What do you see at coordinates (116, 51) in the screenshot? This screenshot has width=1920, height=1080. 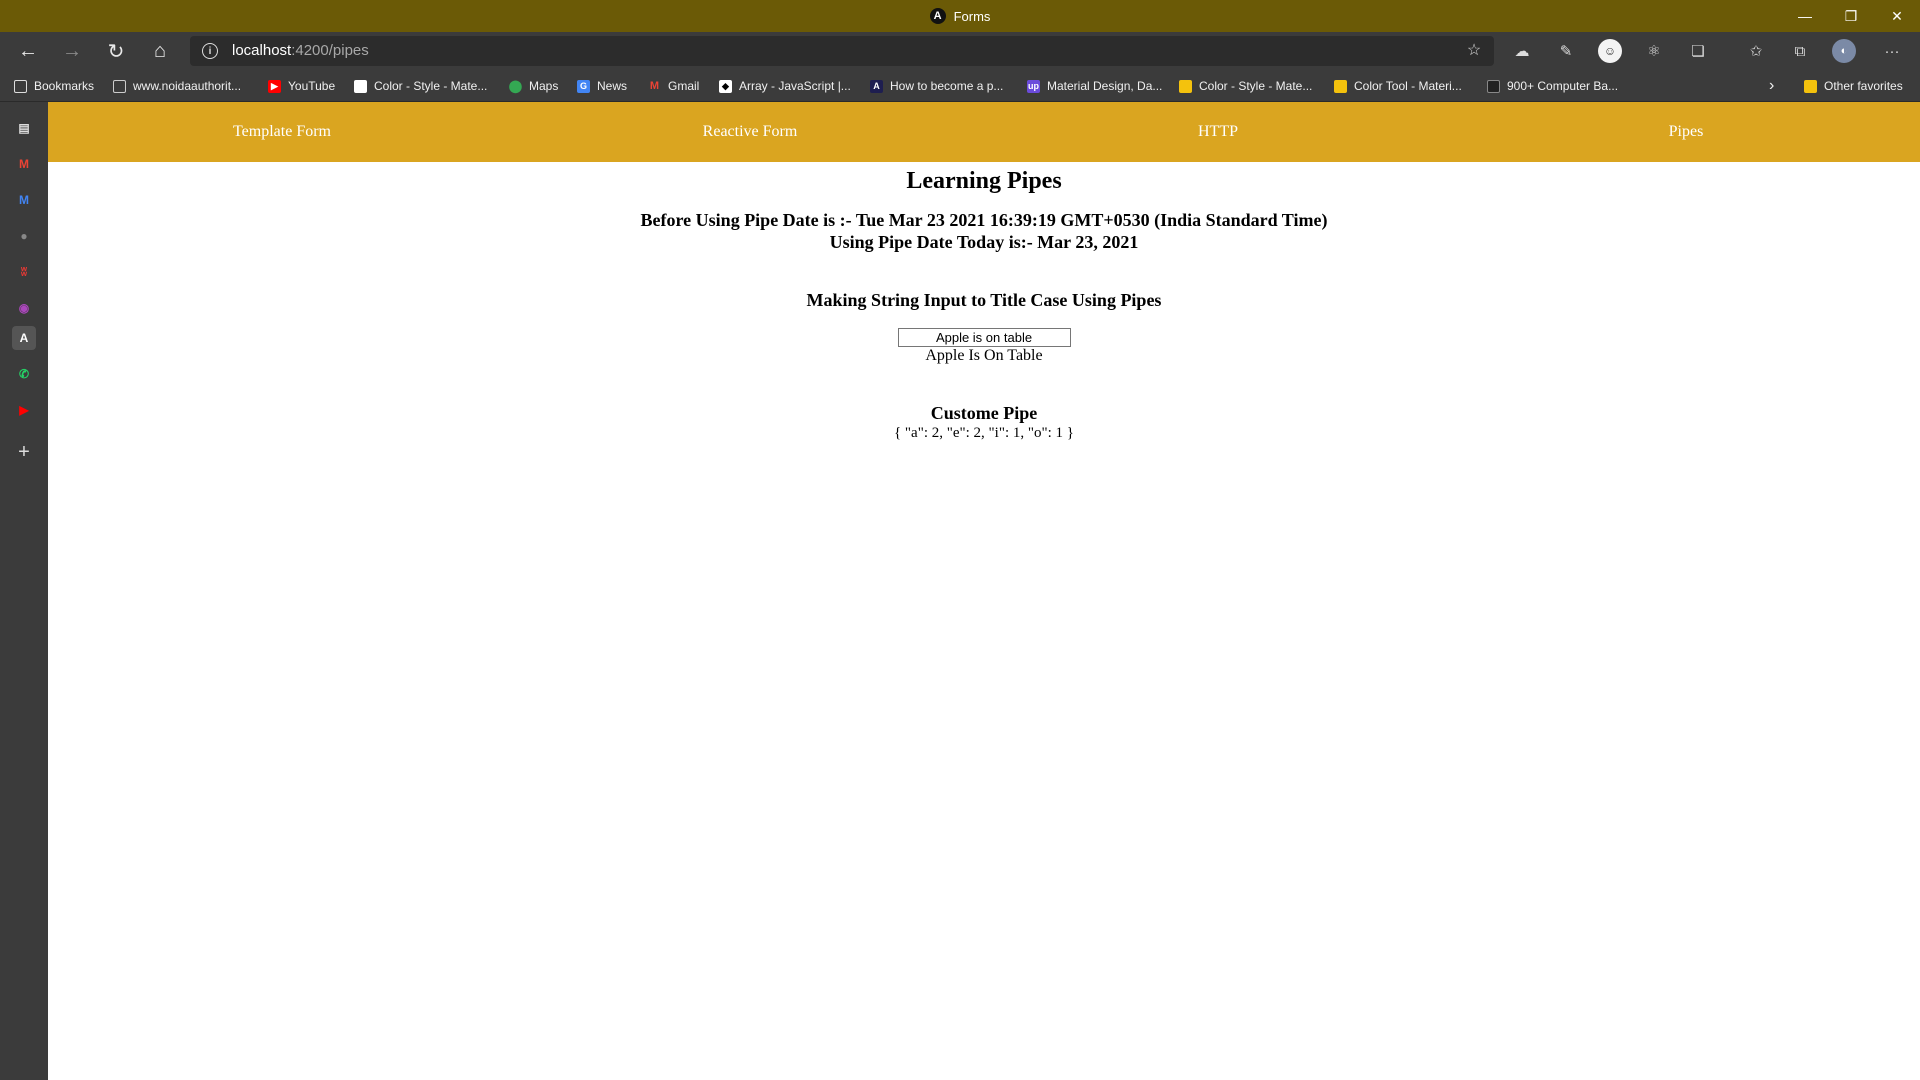 I see `reload-icon: ↻` at bounding box center [116, 51].